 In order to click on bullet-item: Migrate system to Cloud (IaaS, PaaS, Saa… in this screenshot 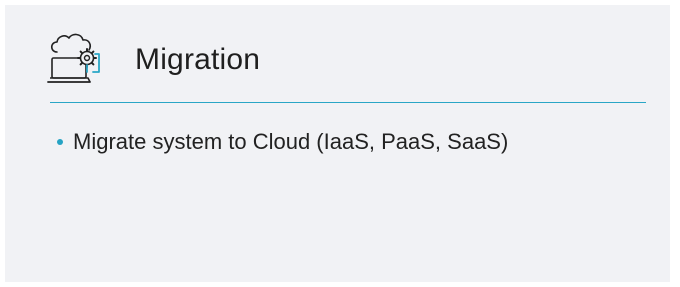, I will do `click(282, 142)`.